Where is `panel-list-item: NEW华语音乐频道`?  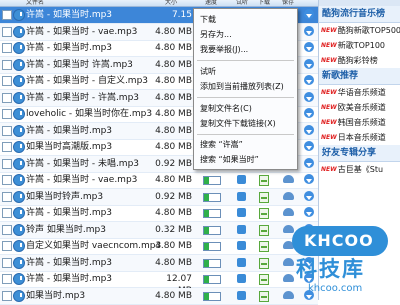
panel-list-item: NEW华语音乐频道 is located at coordinates (359, 92).